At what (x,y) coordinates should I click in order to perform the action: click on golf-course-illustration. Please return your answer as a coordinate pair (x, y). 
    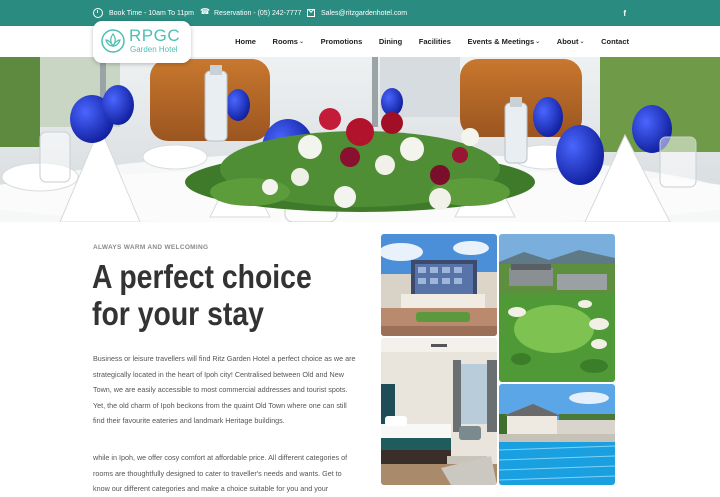
    Looking at the image, I should click on (557, 308).